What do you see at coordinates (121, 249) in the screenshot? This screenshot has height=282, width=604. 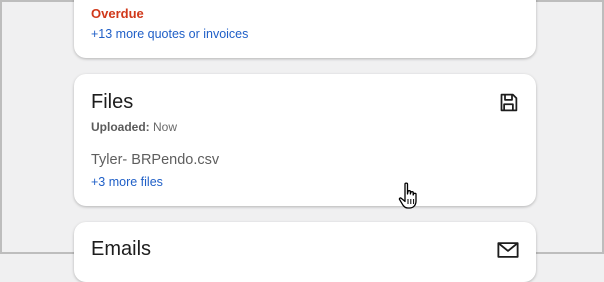 I see `emails-title: Emails` at bounding box center [121, 249].